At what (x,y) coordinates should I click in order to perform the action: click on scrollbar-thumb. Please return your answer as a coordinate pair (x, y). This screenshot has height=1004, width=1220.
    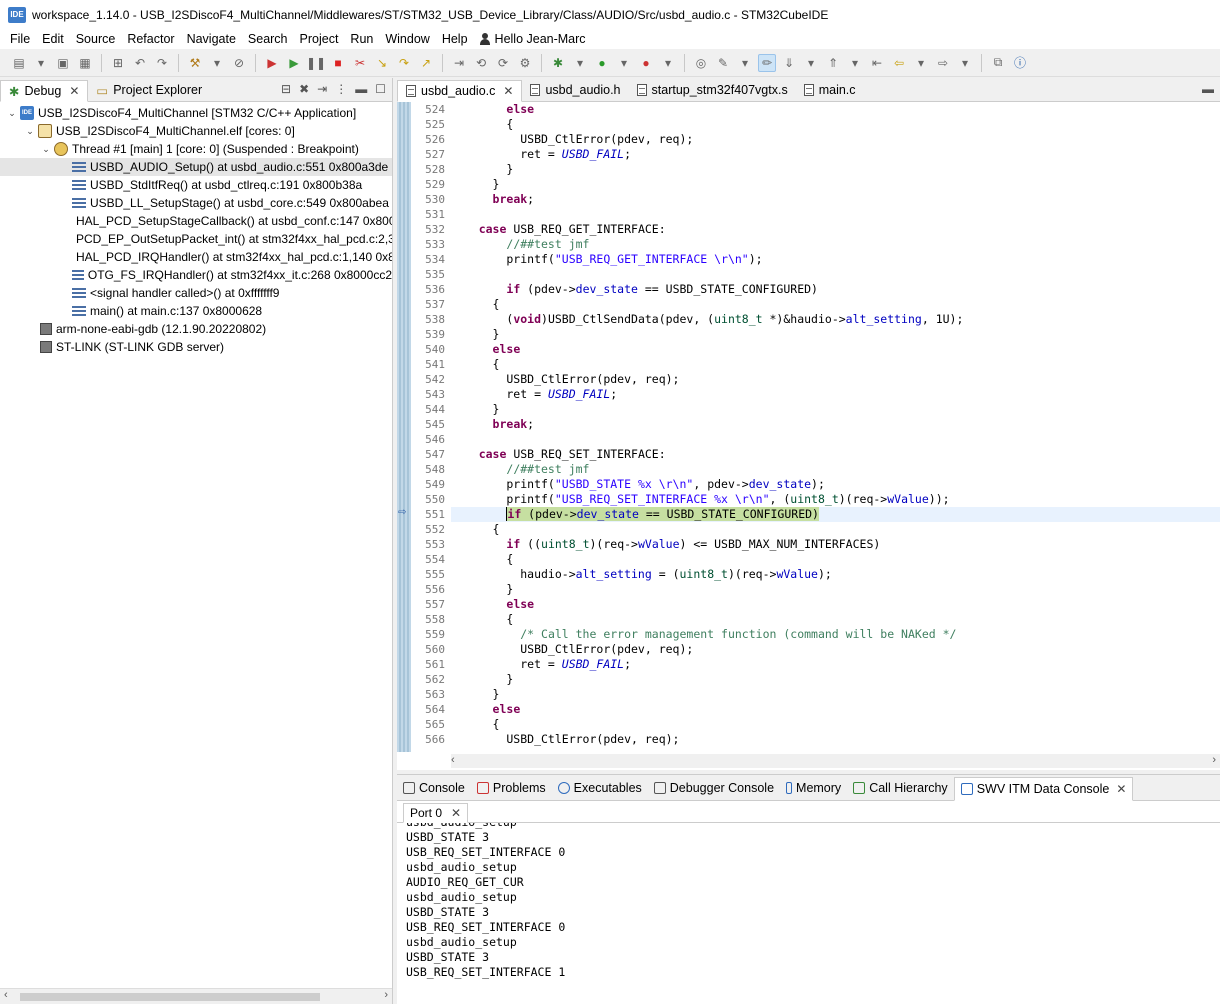
    Looking at the image, I should click on (170, 997).